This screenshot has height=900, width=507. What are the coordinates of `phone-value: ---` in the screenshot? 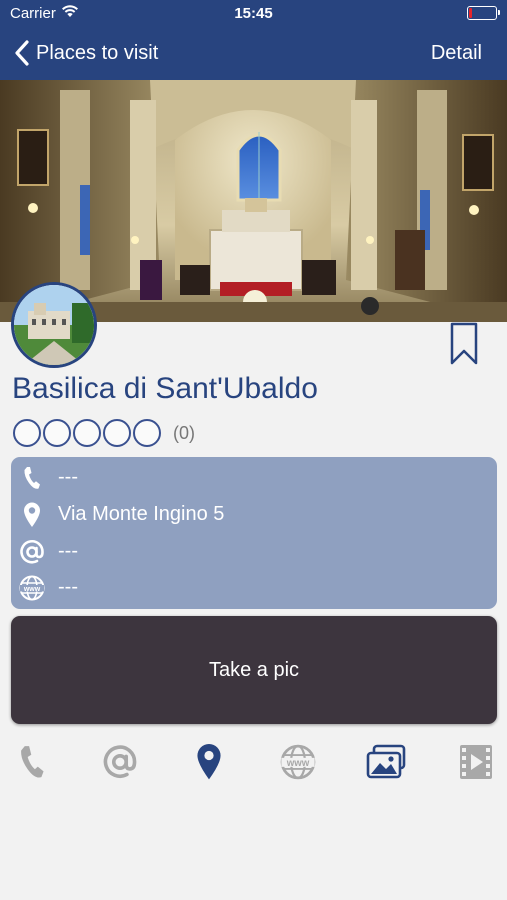 It's located at (68, 477).